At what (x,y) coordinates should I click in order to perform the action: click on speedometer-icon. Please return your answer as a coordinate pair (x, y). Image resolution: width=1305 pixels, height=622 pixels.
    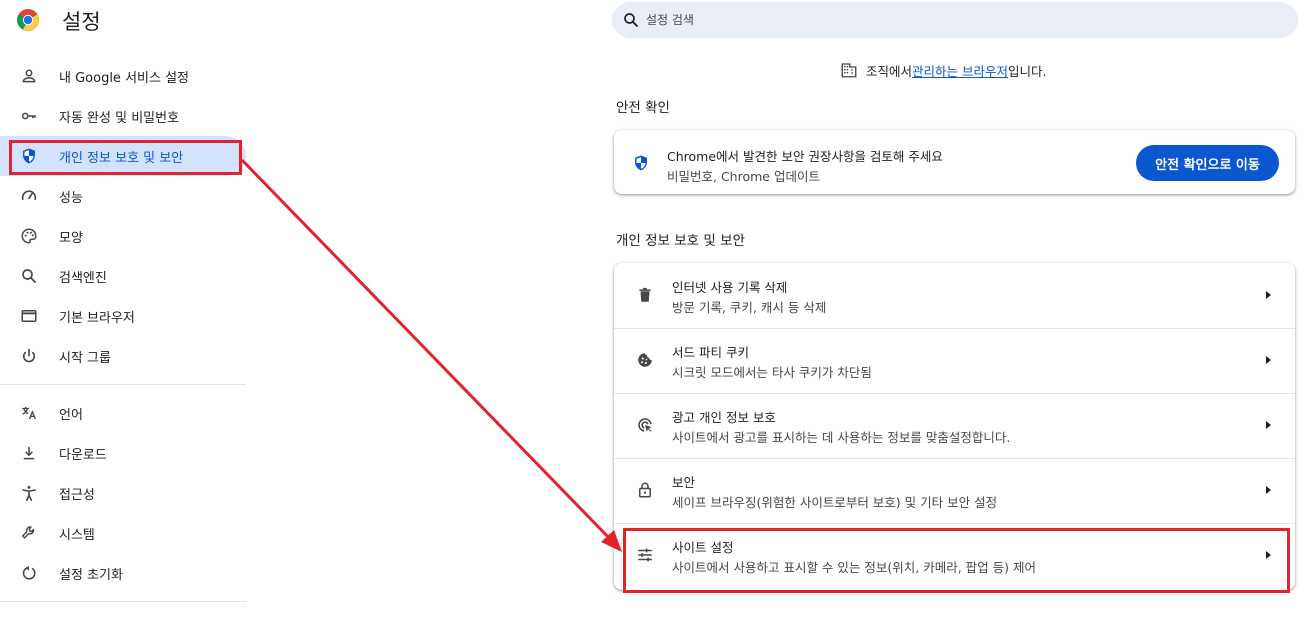
    Looking at the image, I should click on (29, 196).